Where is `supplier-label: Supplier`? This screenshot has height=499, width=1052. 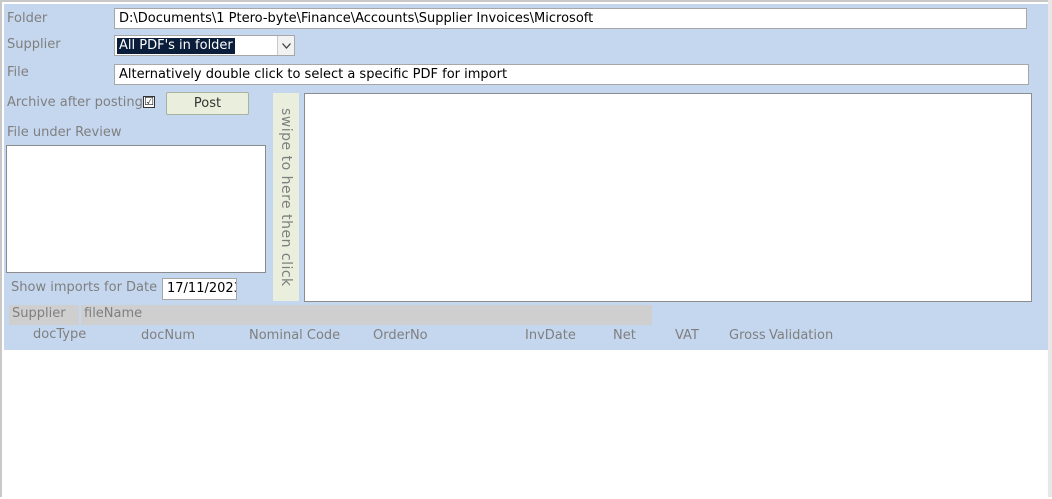 supplier-label: Supplier is located at coordinates (34, 44).